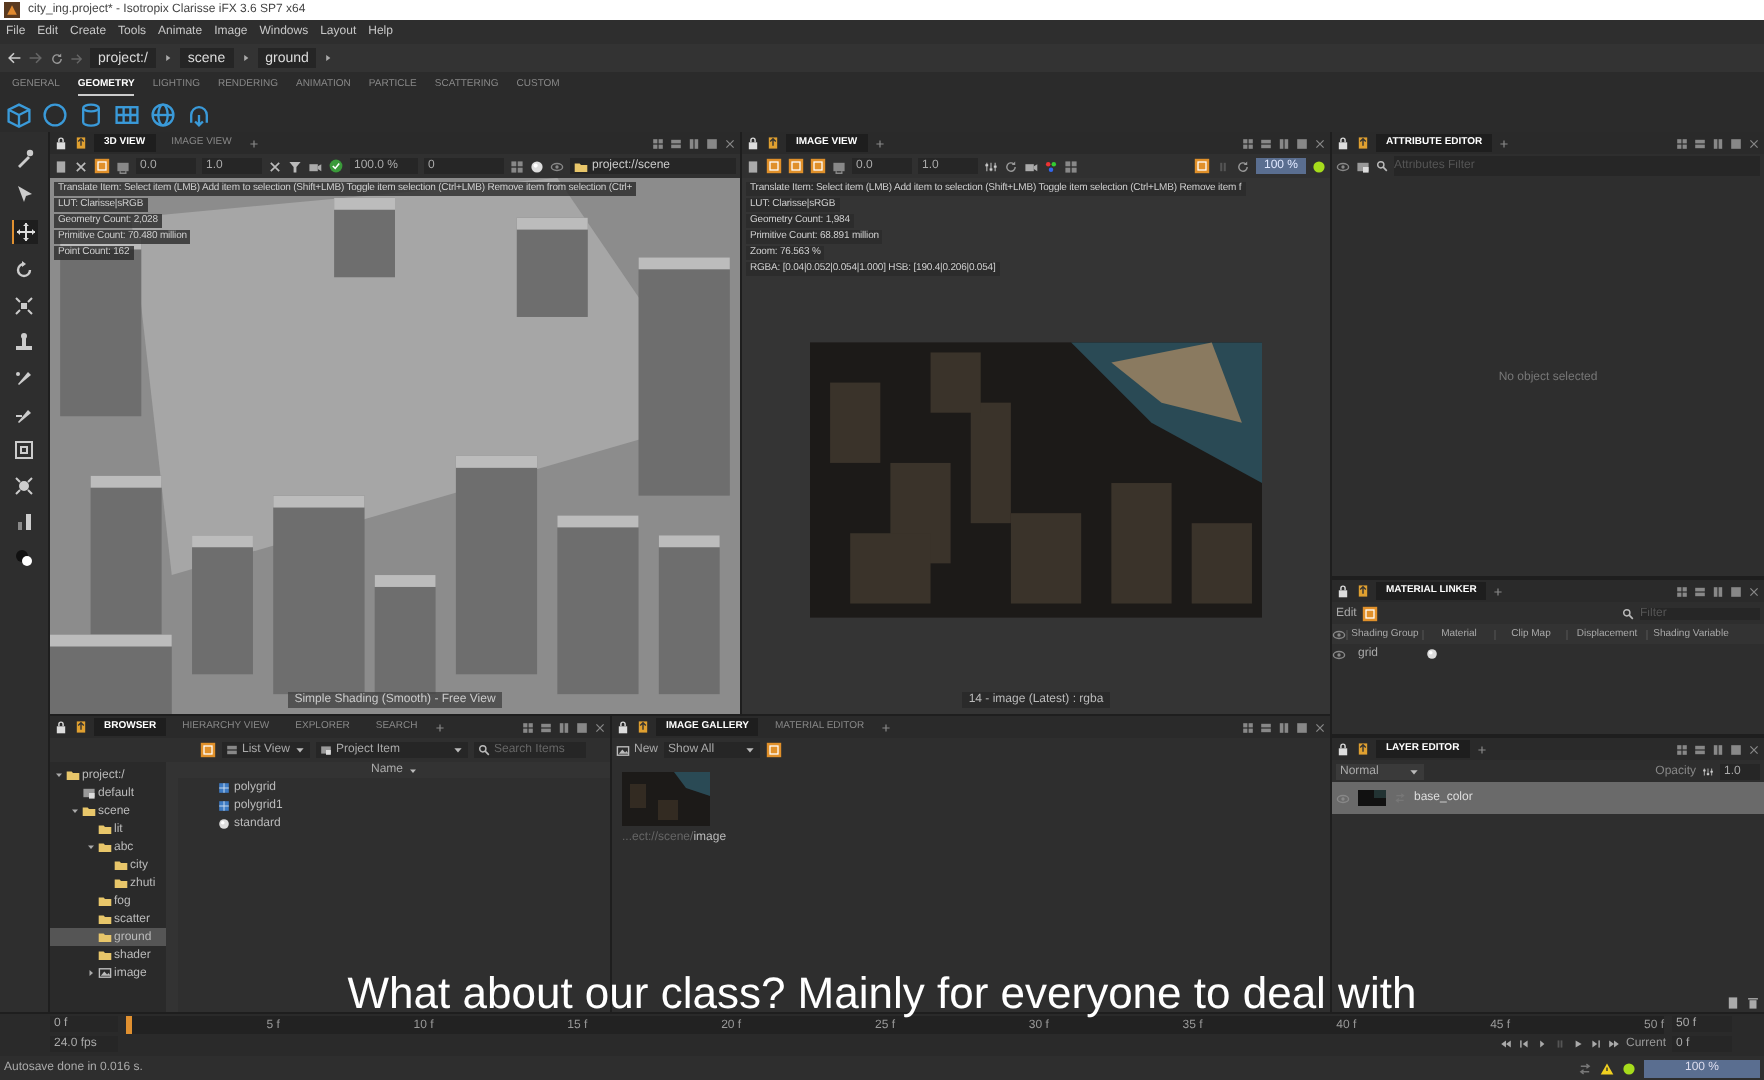 Image resolution: width=1764 pixels, height=1080 pixels. Describe the element at coordinates (24, 522) in the screenshot. I see `gauge-icon` at that location.